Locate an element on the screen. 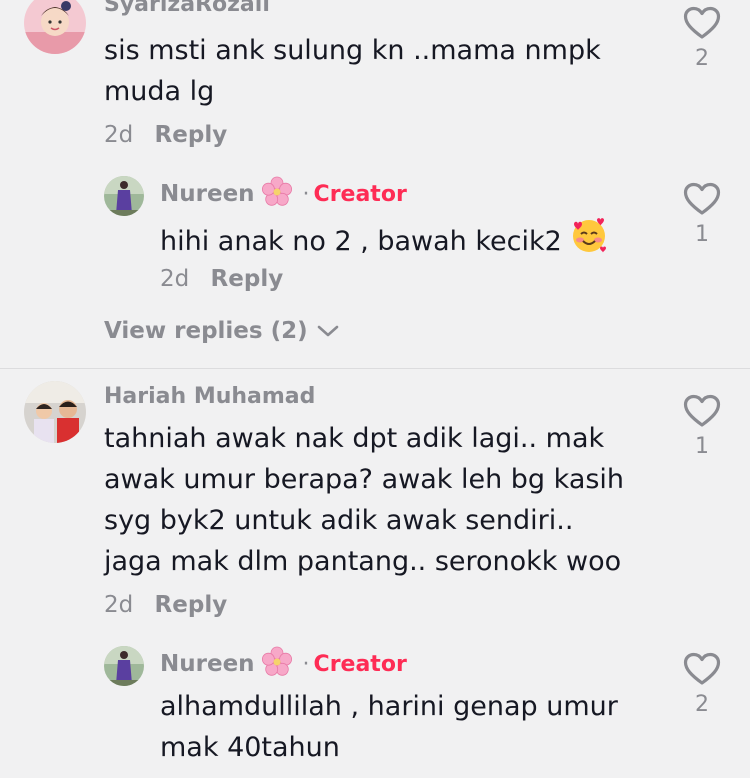  view-replies-button: View replies (2) is located at coordinates (222, 331).